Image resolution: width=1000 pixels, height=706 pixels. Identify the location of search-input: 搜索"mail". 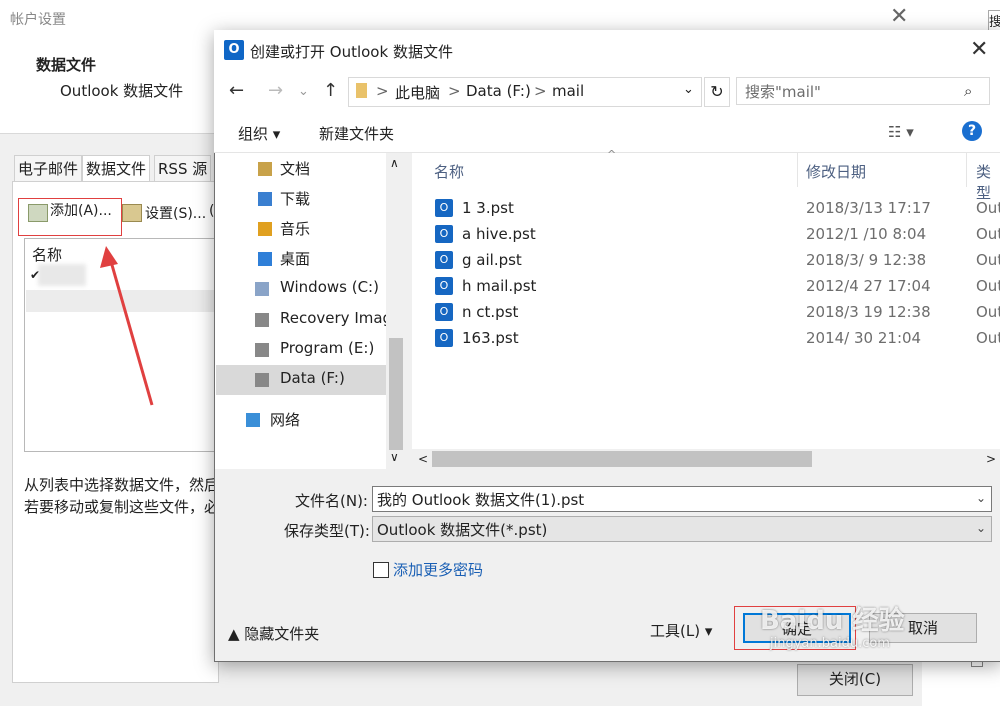
(863, 91).